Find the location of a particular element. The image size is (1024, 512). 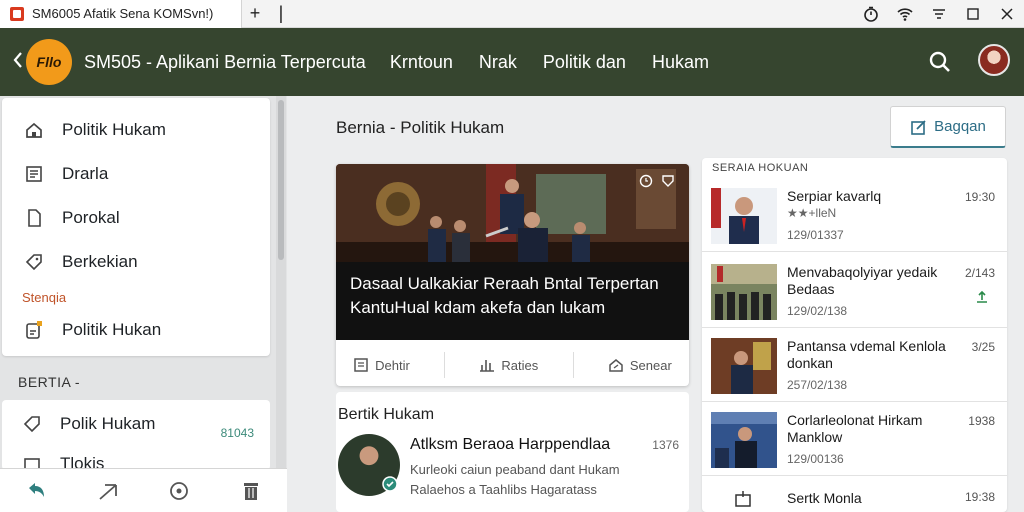

wifi-icon is located at coordinates (905, 14).